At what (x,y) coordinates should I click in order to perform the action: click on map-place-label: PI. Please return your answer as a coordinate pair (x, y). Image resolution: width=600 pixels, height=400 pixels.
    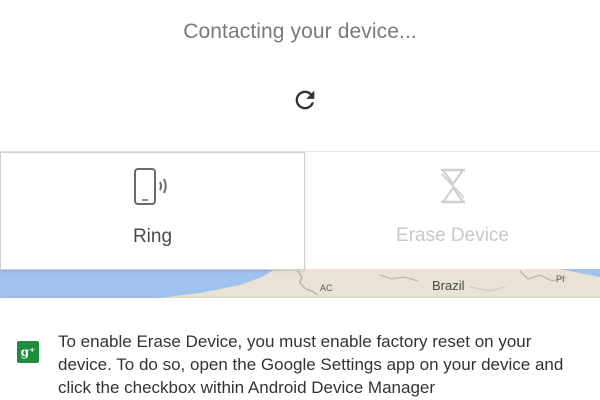
    Looking at the image, I should click on (560, 279).